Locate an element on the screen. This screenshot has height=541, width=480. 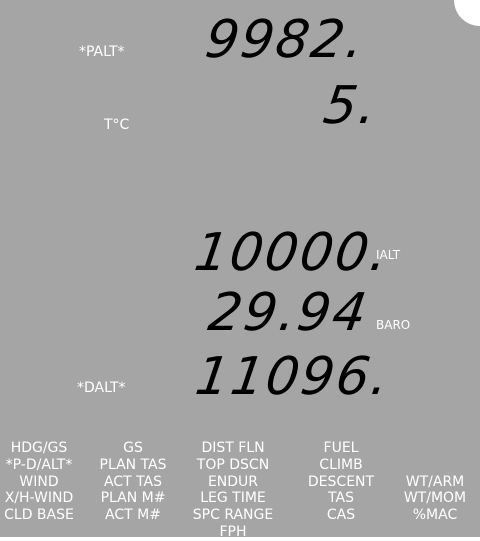
menu-column-1: HDG/GS *P-D/ALT* WIND X/H-WIND CLD BASE is located at coordinates (39, 482).